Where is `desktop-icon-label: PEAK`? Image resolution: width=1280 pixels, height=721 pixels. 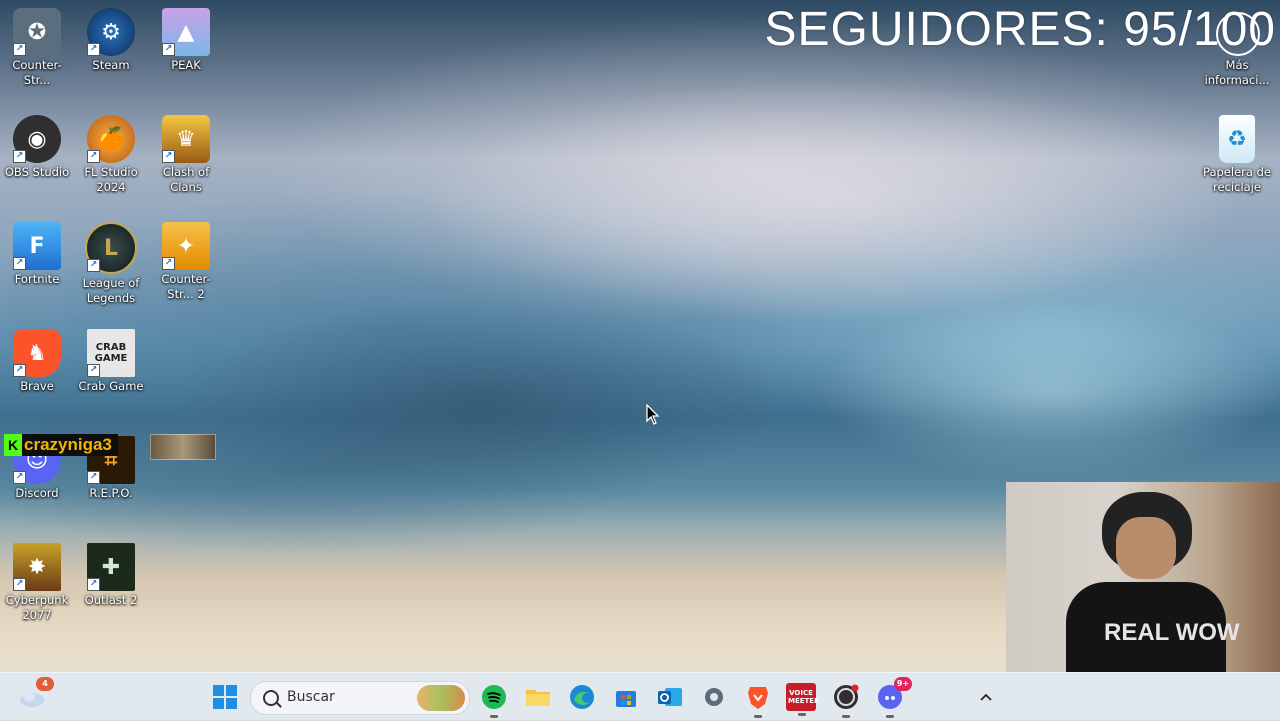
desktop-icon-label: PEAK is located at coordinates (186, 65).